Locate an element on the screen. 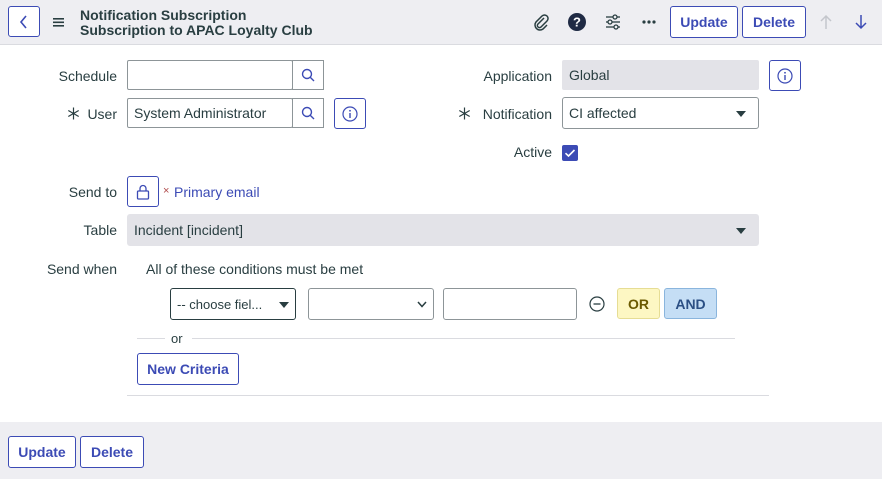 Image resolution: width=882 pixels, height=479 pixels. schedule-input is located at coordinates (210, 75).